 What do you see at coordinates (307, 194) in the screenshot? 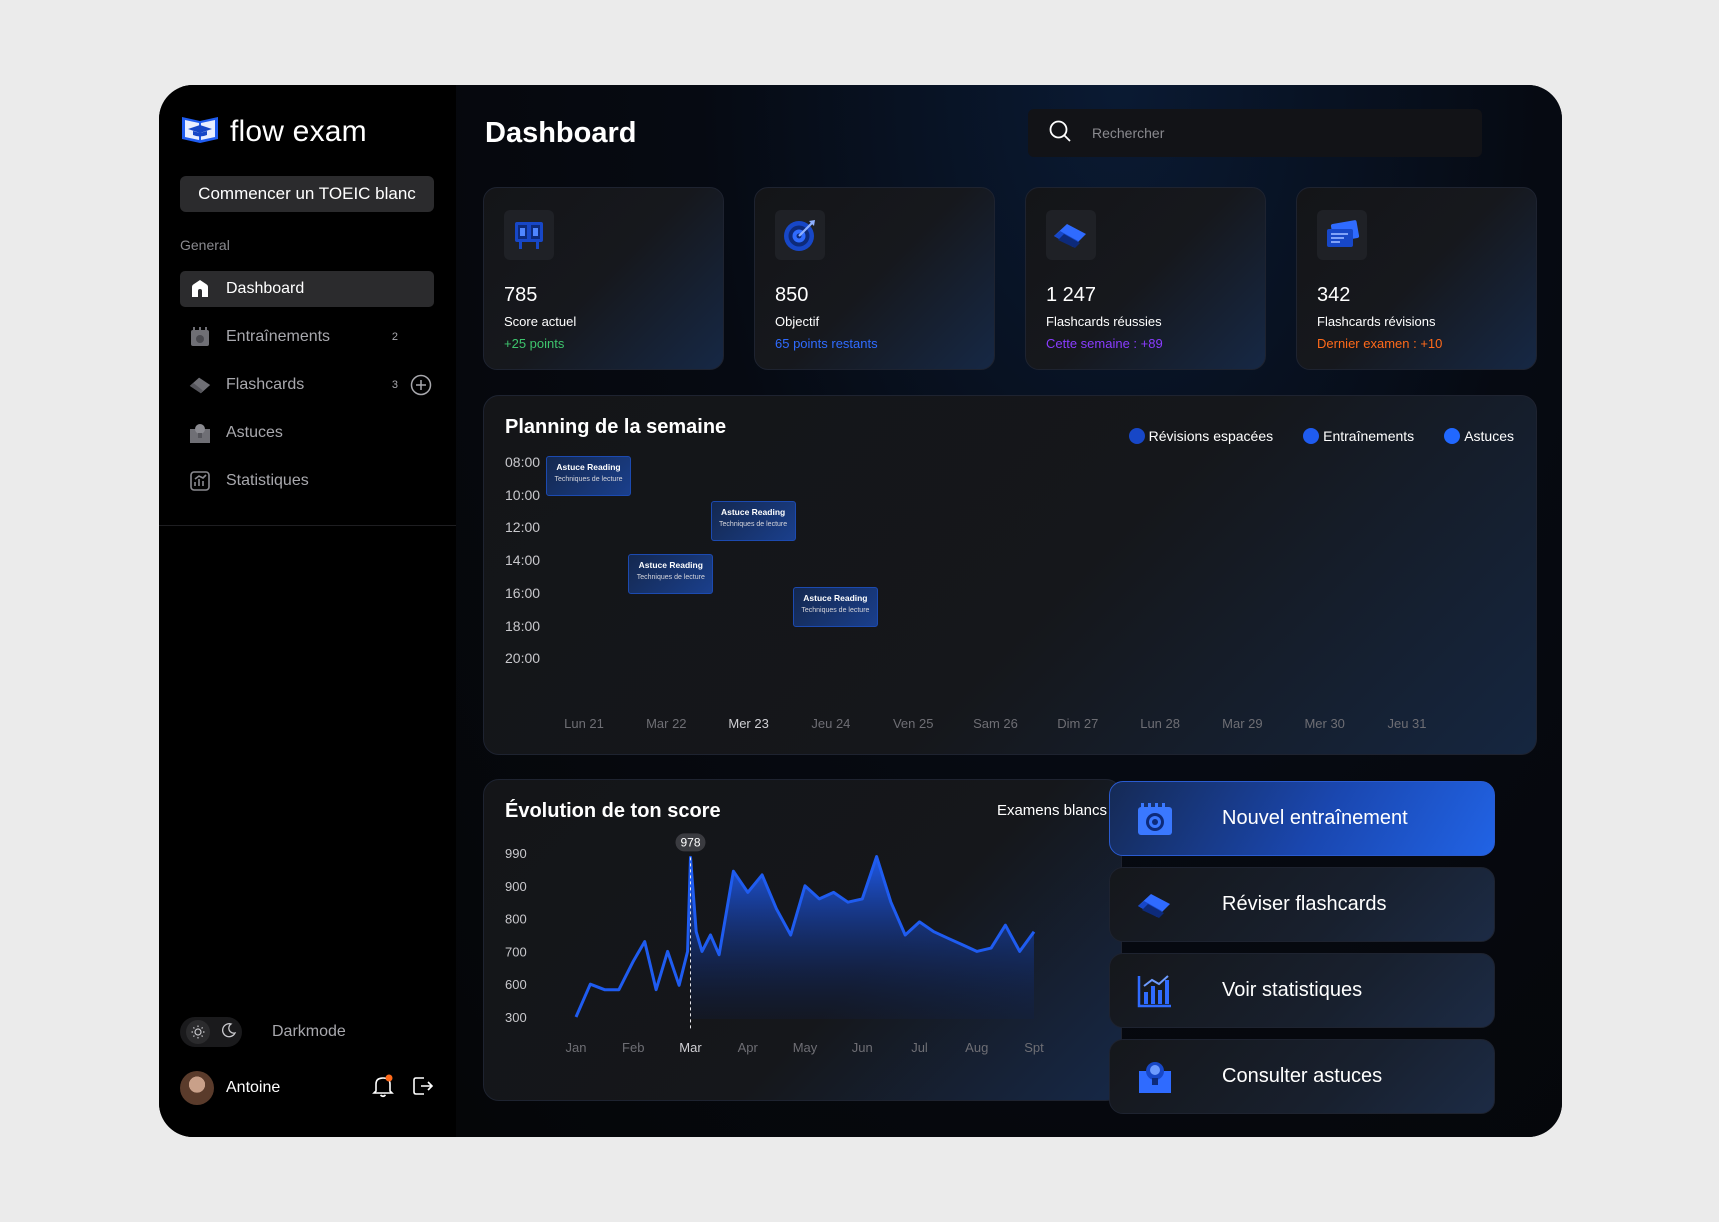
I see `start-toeic-button: Commencer un TOEIC blanc` at bounding box center [307, 194].